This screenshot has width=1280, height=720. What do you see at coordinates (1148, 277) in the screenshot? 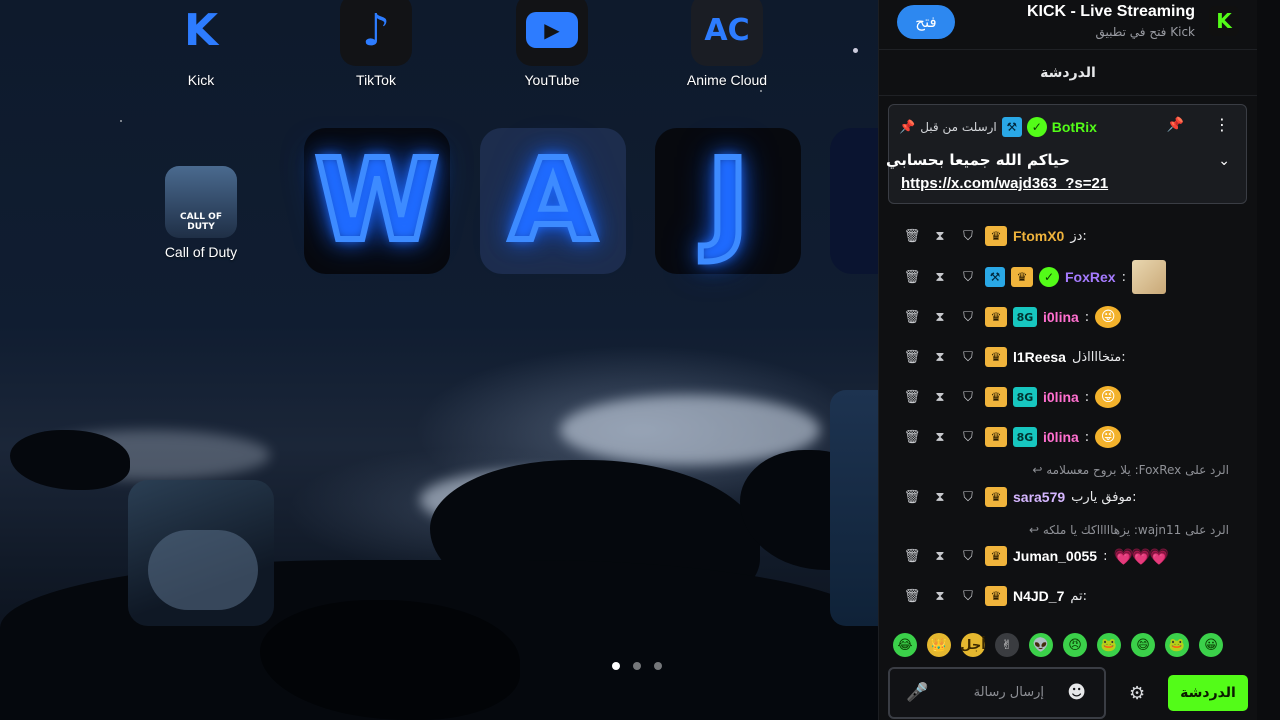
I see `user-avatar` at bounding box center [1148, 277].